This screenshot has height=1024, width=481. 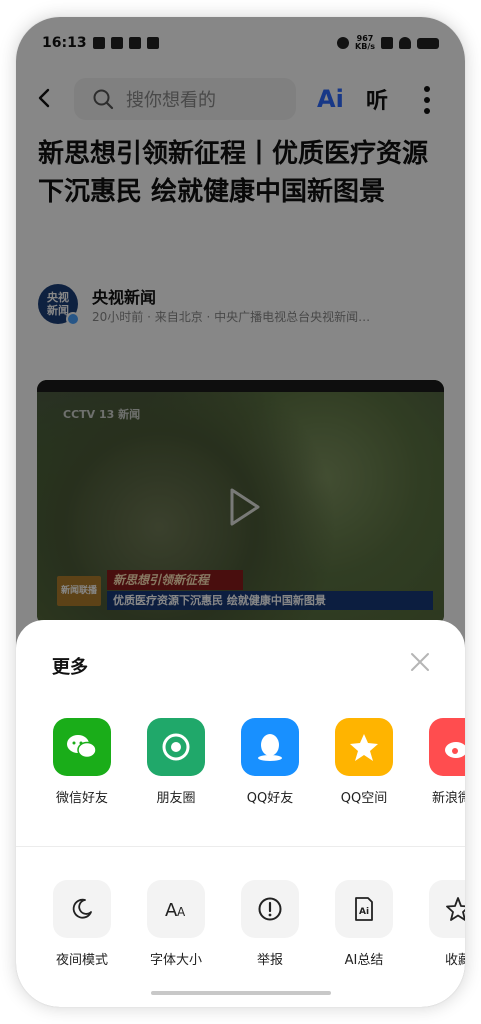 I want to click on close-icon, so click(x=420, y=662).